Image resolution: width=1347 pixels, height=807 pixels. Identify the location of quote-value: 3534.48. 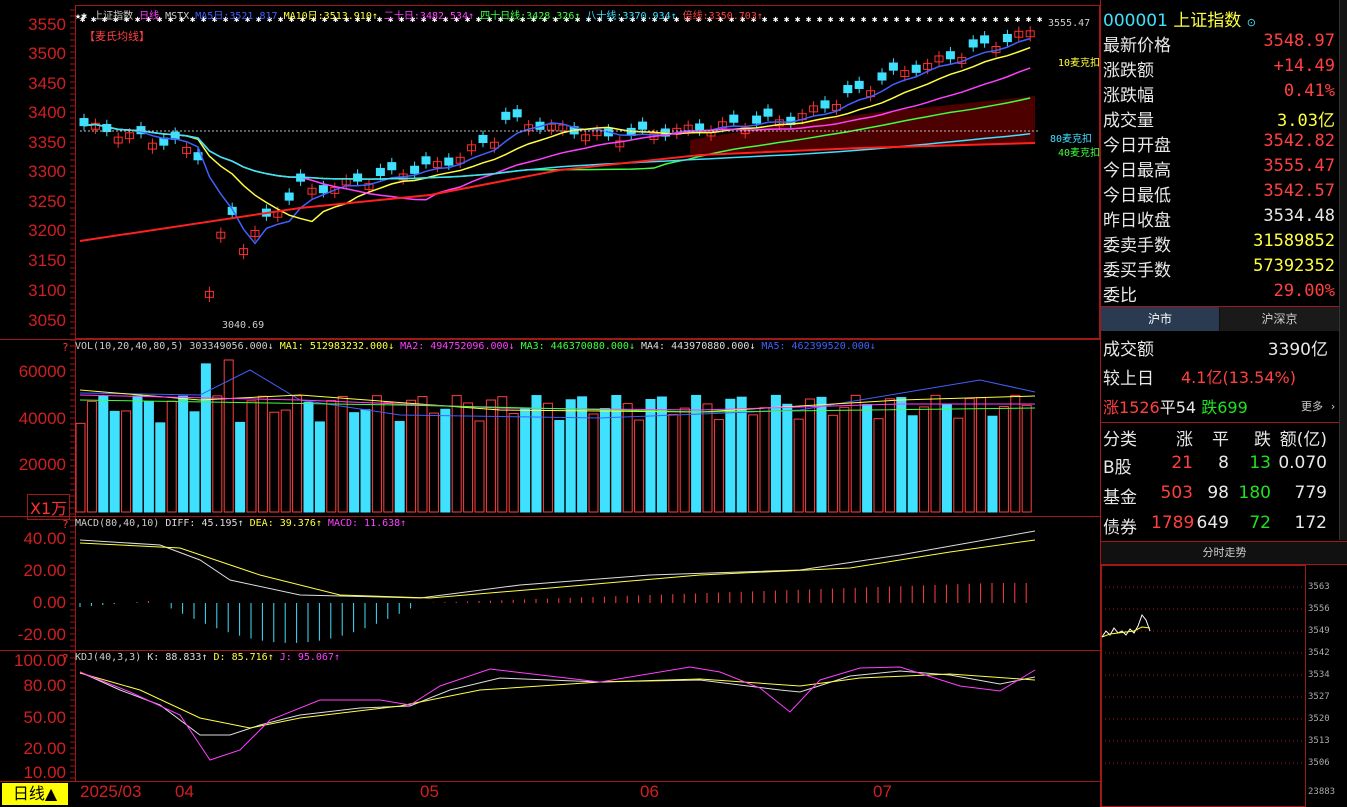
(1299, 216).